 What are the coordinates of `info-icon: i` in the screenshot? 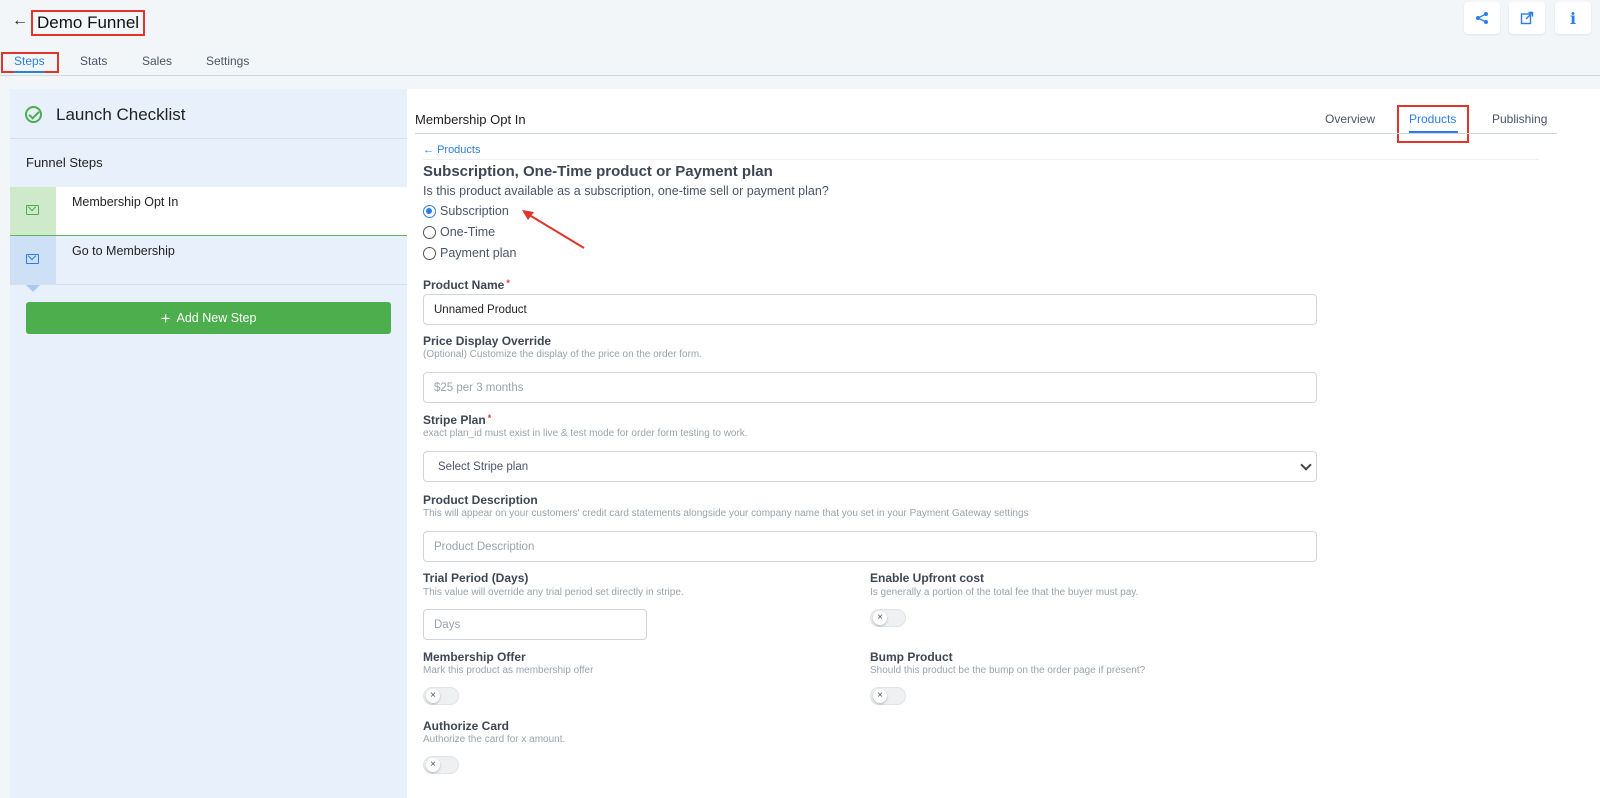 It's located at (1573, 18).